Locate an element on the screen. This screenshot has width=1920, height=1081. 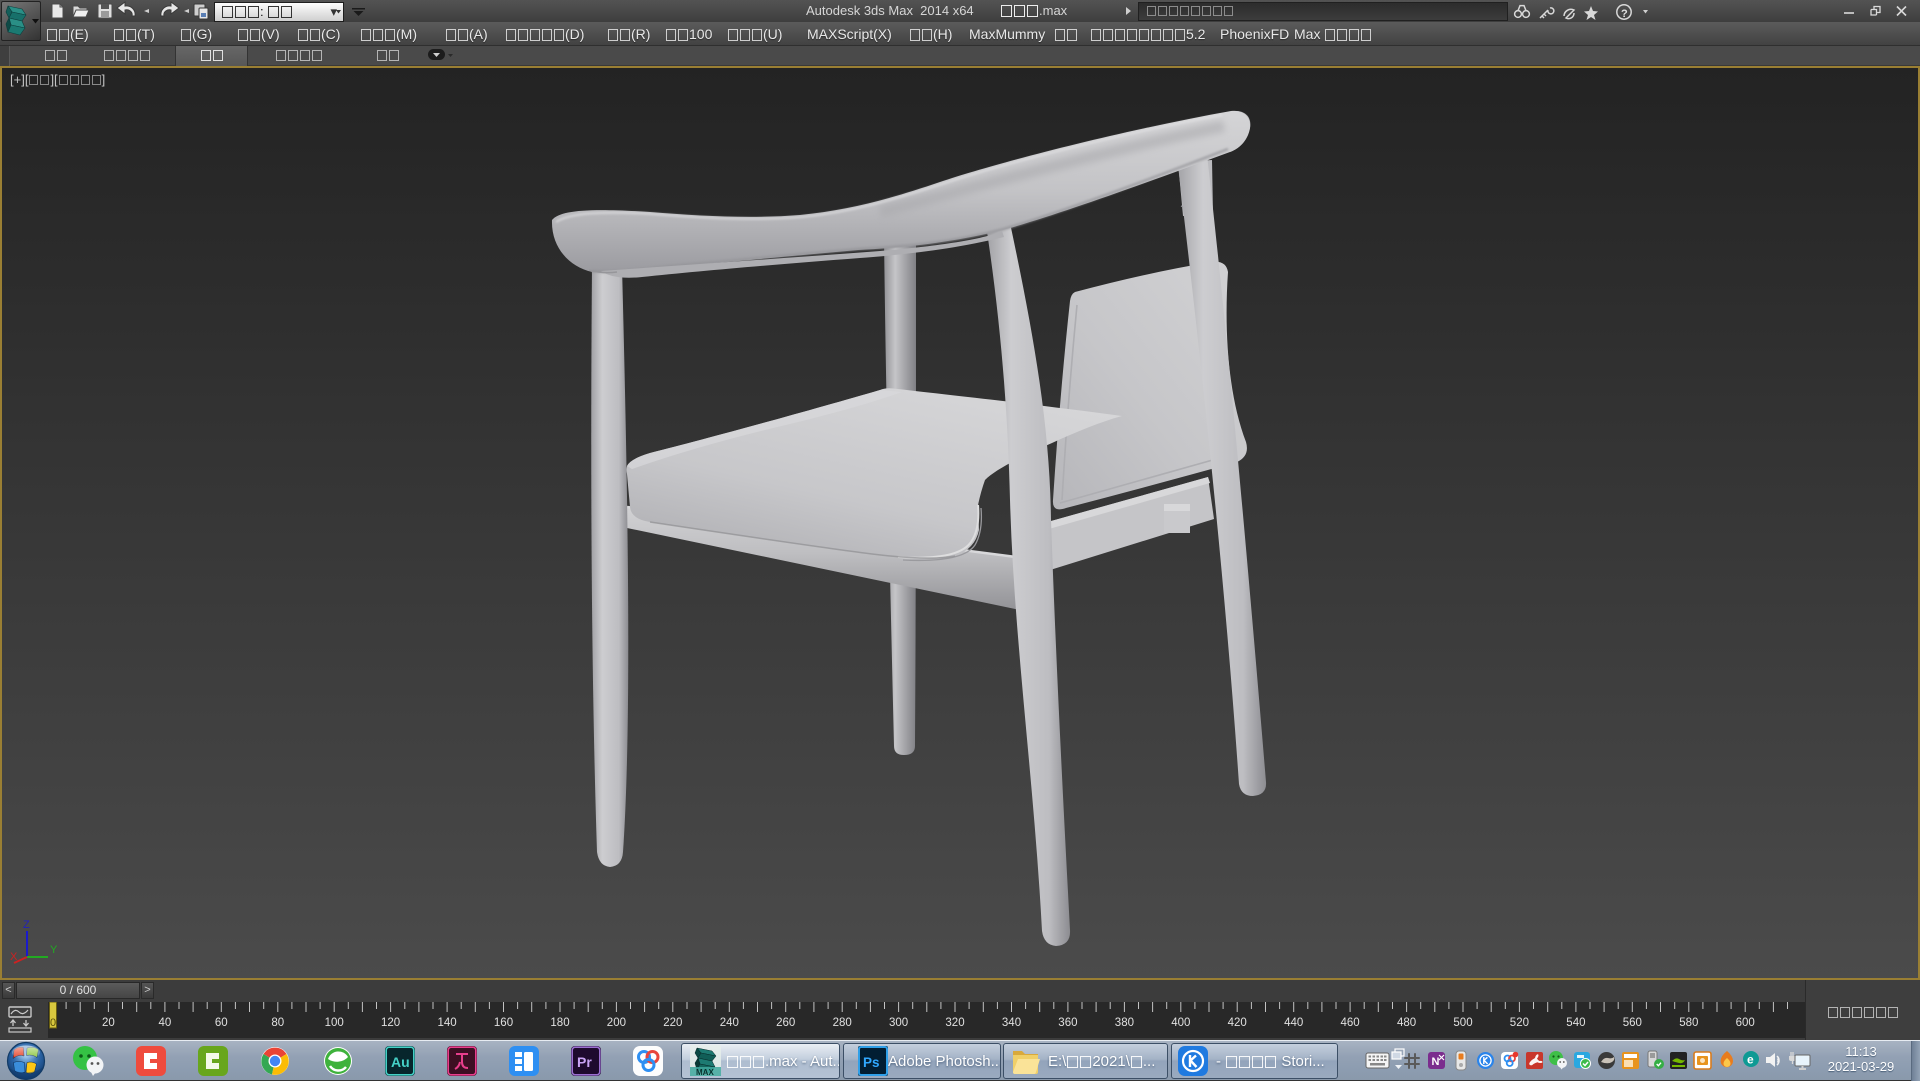
svg-text: 160 is located at coordinates (503, 1023).